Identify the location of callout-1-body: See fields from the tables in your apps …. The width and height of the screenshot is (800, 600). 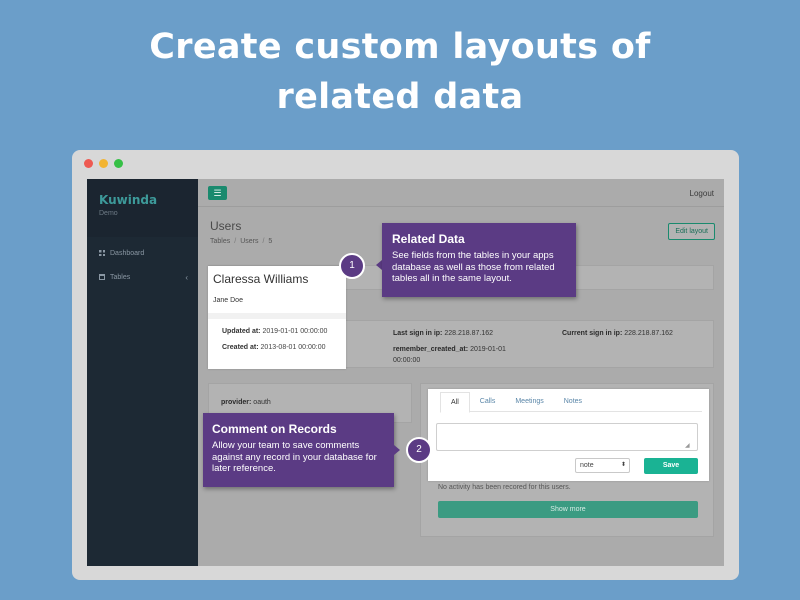
(473, 267).